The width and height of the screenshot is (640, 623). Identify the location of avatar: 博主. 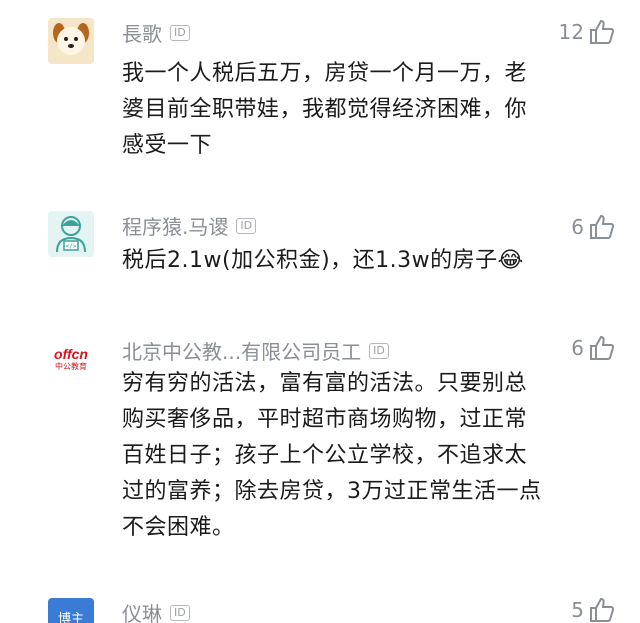
(71, 610).